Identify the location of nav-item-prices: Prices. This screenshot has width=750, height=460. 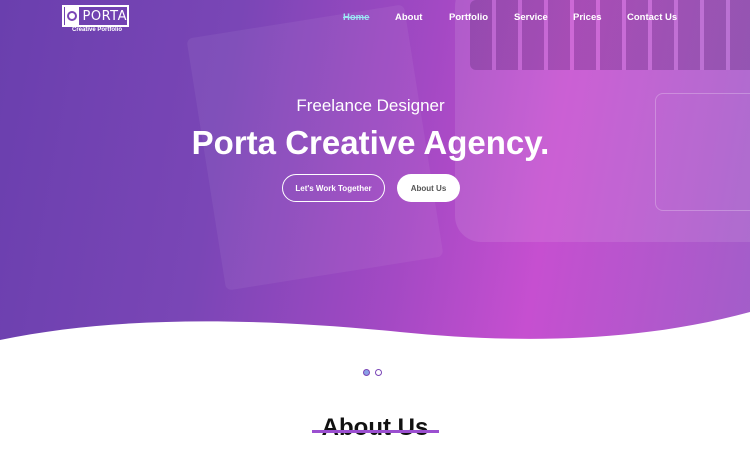
(587, 17).